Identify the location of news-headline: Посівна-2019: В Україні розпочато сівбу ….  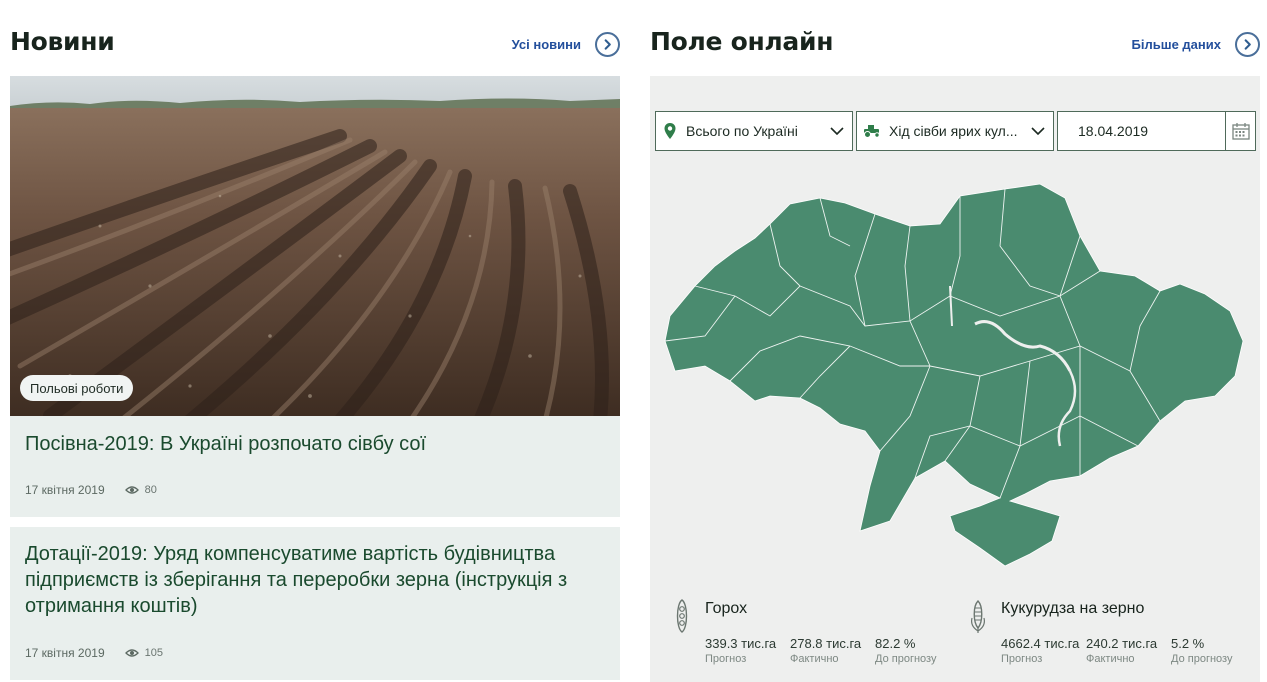
(315, 444).